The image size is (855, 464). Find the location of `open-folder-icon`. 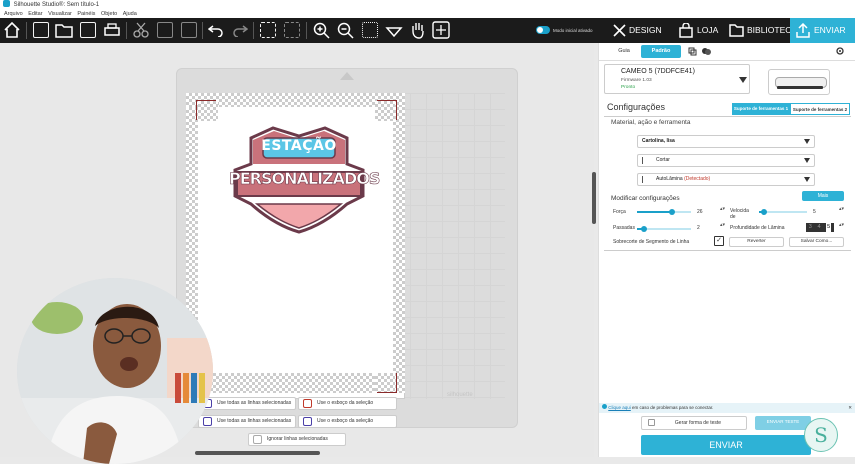

open-folder-icon is located at coordinates (64, 30).